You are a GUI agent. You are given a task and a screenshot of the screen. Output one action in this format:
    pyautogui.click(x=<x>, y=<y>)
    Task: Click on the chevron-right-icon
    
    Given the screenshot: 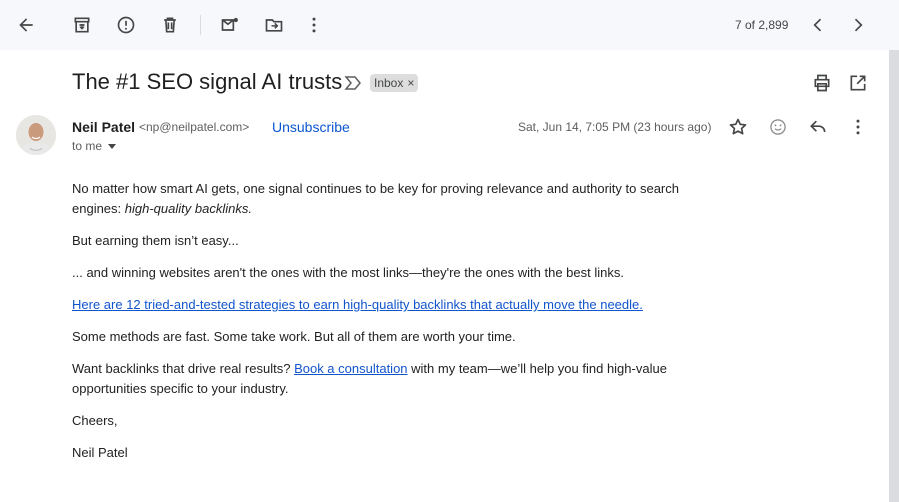 What is the action you would take?
    pyautogui.click(x=858, y=25)
    